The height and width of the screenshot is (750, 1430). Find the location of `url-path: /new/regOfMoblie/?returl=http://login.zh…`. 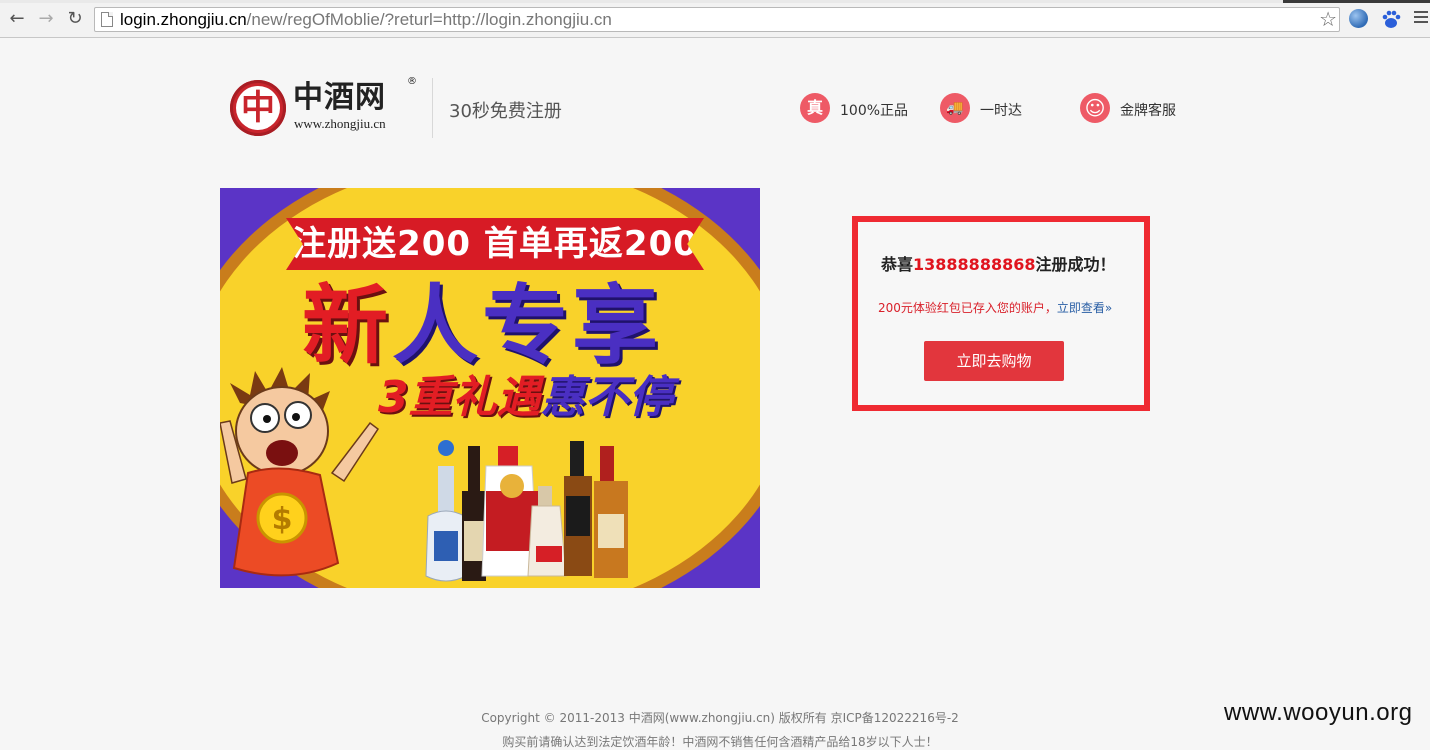

url-path: /new/regOfMoblie/?returl=http://login.zh… is located at coordinates (429, 19).